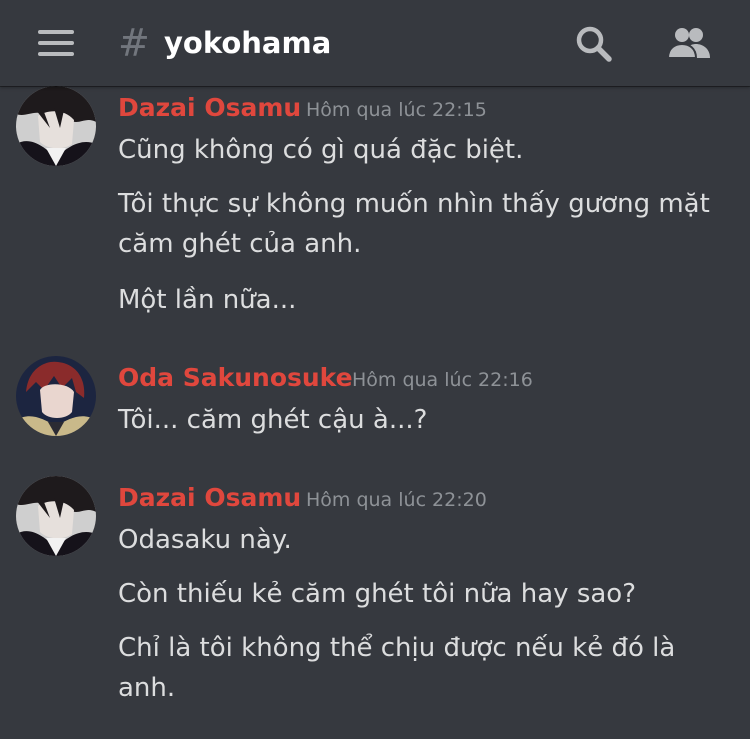 The width and height of the screenshot is (750, 739). Describe the element at coordinates (689, 44) in the screenshot. I see `members-icon` at that location.